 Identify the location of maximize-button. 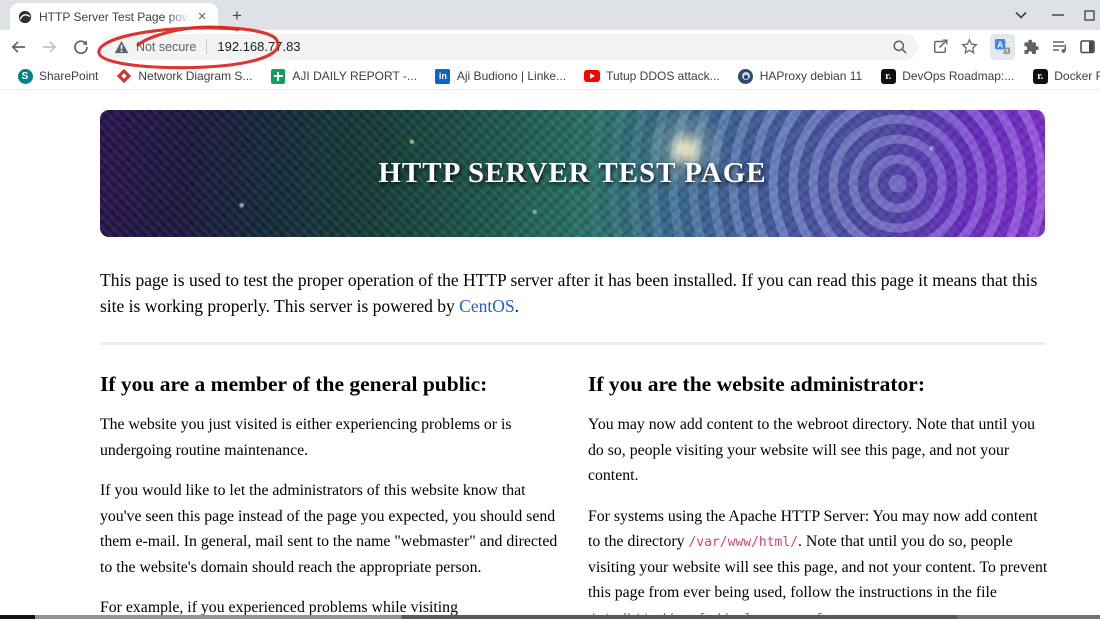
(1089, 15).